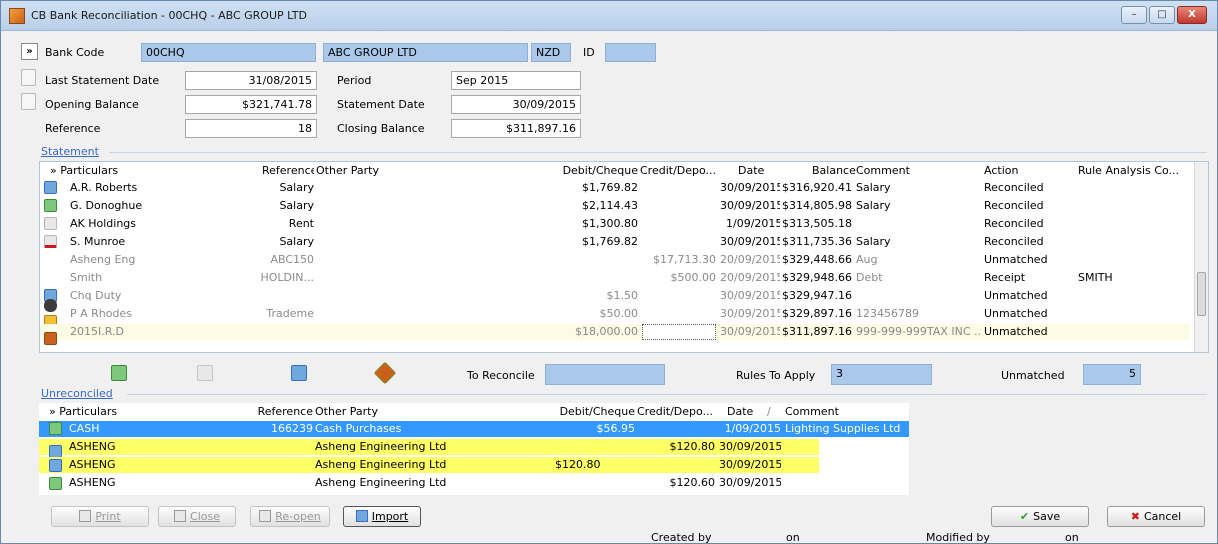 Image resolution: width=1218 pixels, height=544 pixels. Describe the element at coordinates (605, 374) in the screenshot. I see `to-reconcile-field` at that location.